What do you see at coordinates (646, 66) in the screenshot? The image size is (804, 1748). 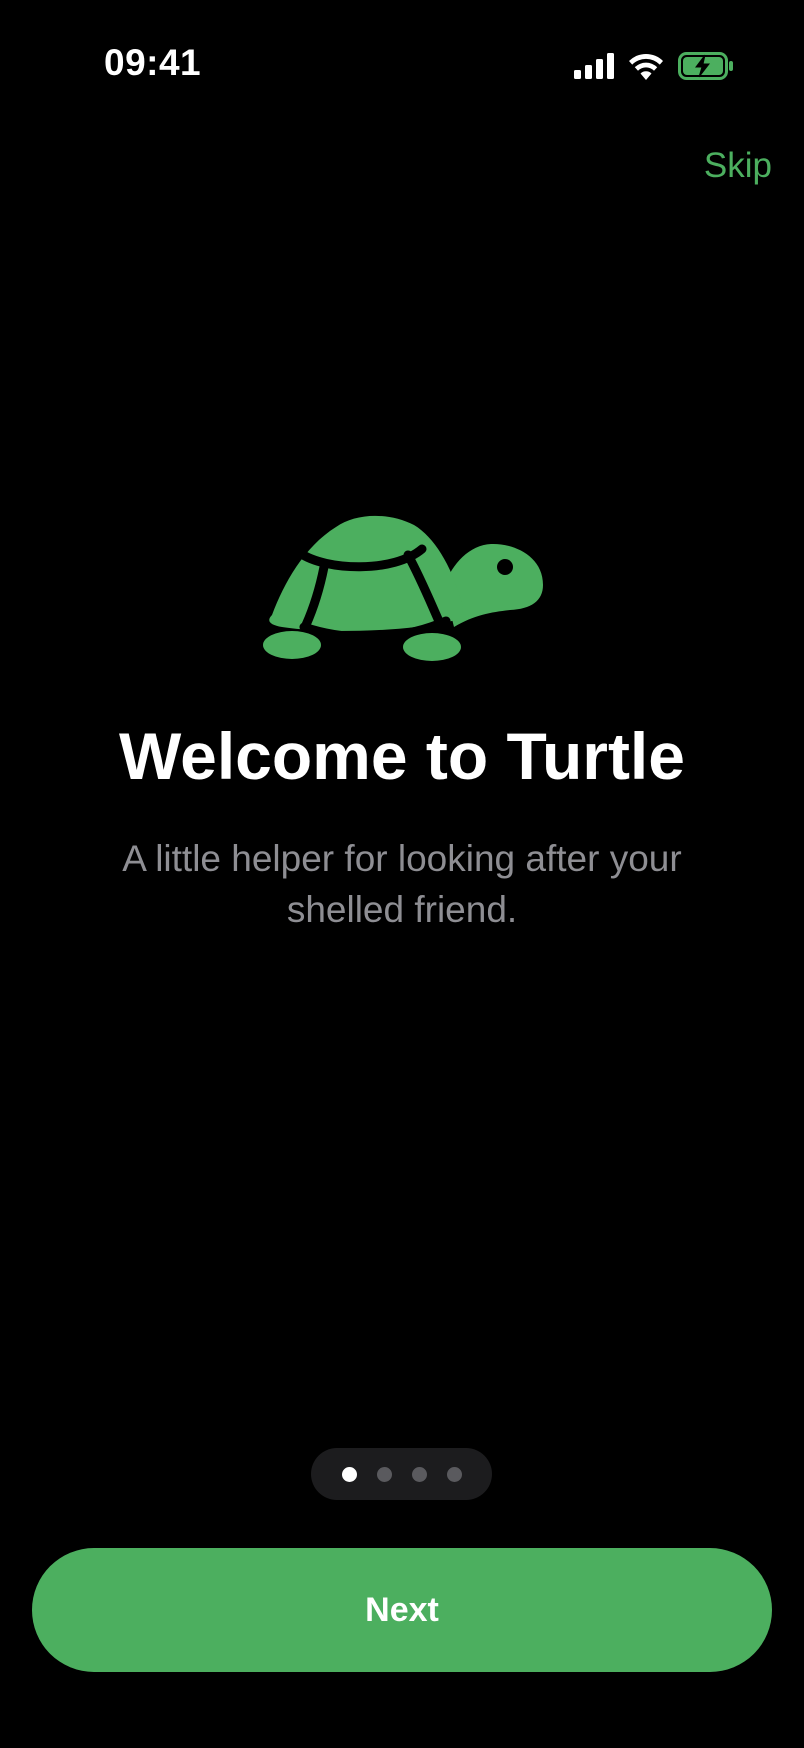 I see `wifi-icon` at bounding box center [646, 66].